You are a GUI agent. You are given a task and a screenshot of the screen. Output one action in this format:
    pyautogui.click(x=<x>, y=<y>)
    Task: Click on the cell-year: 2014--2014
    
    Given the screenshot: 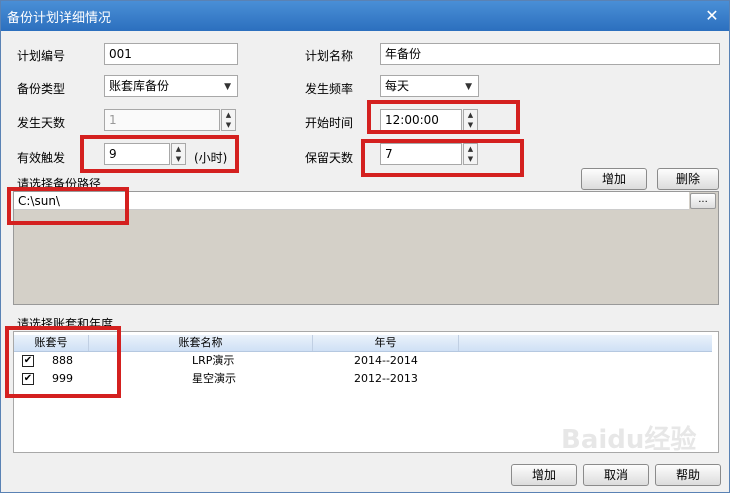 What is the action you would take?
    pyautogui.click(x=386, y=360)
    